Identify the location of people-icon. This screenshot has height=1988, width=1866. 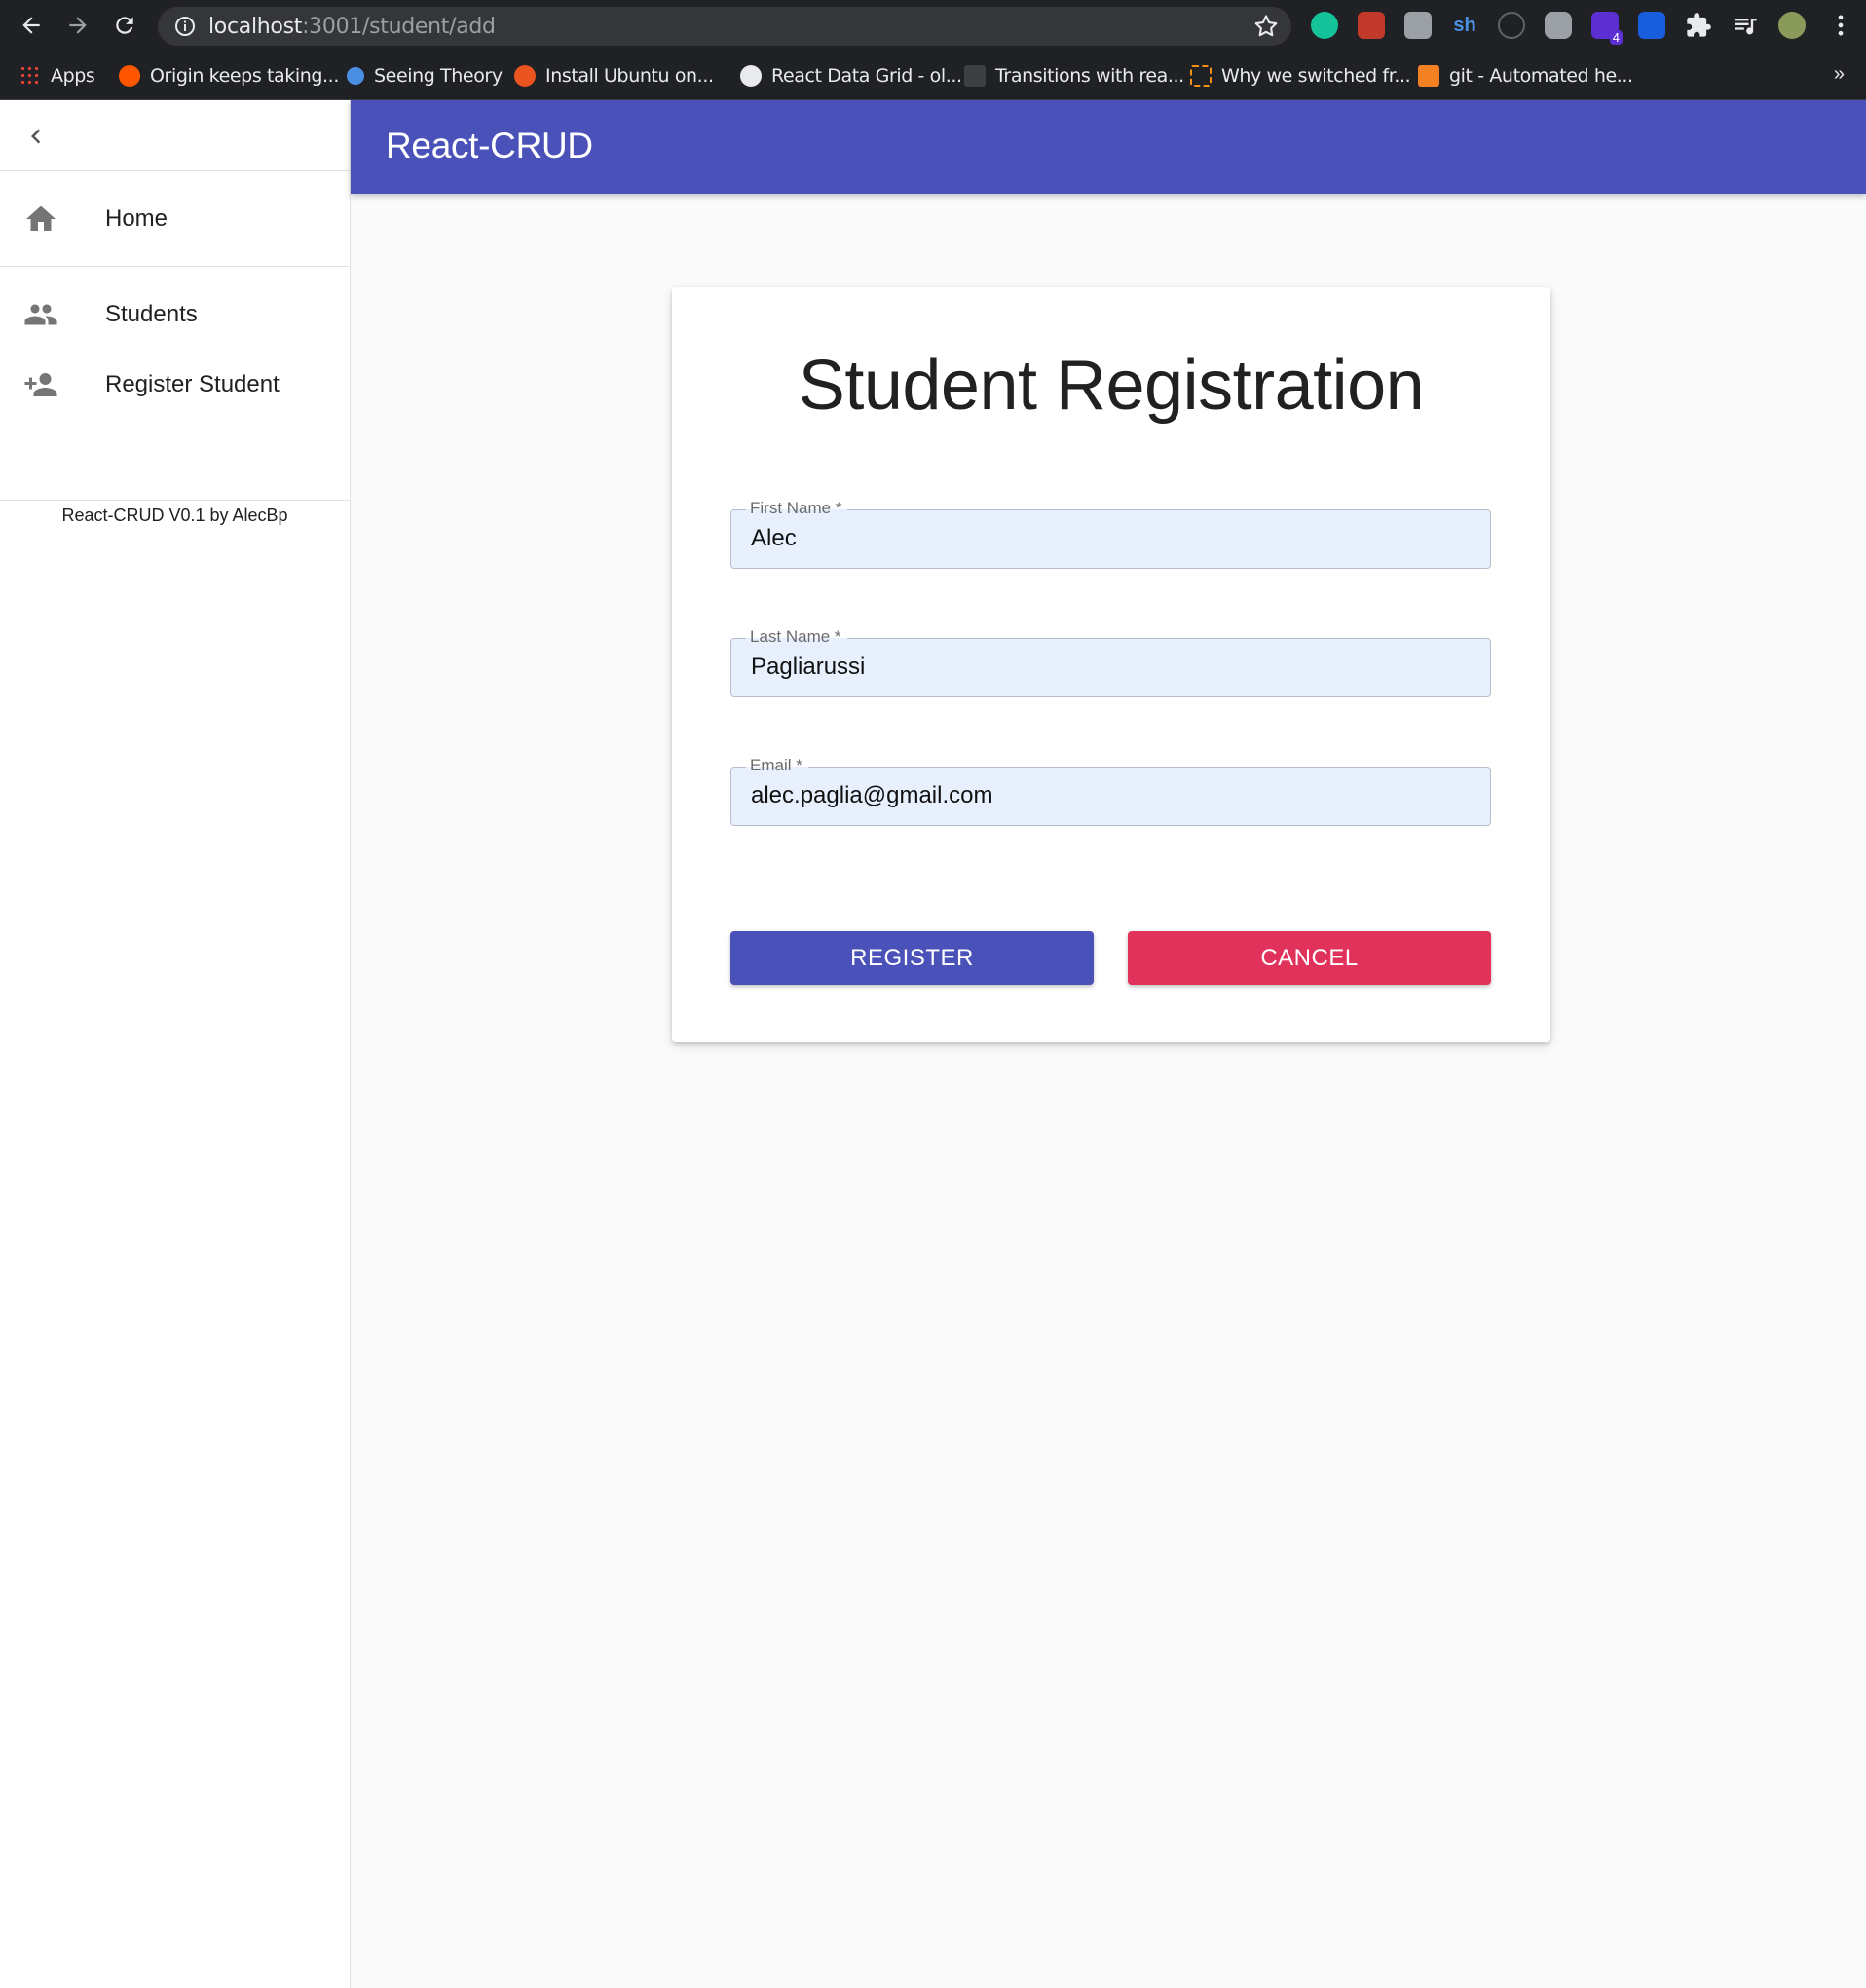
(40, 314).